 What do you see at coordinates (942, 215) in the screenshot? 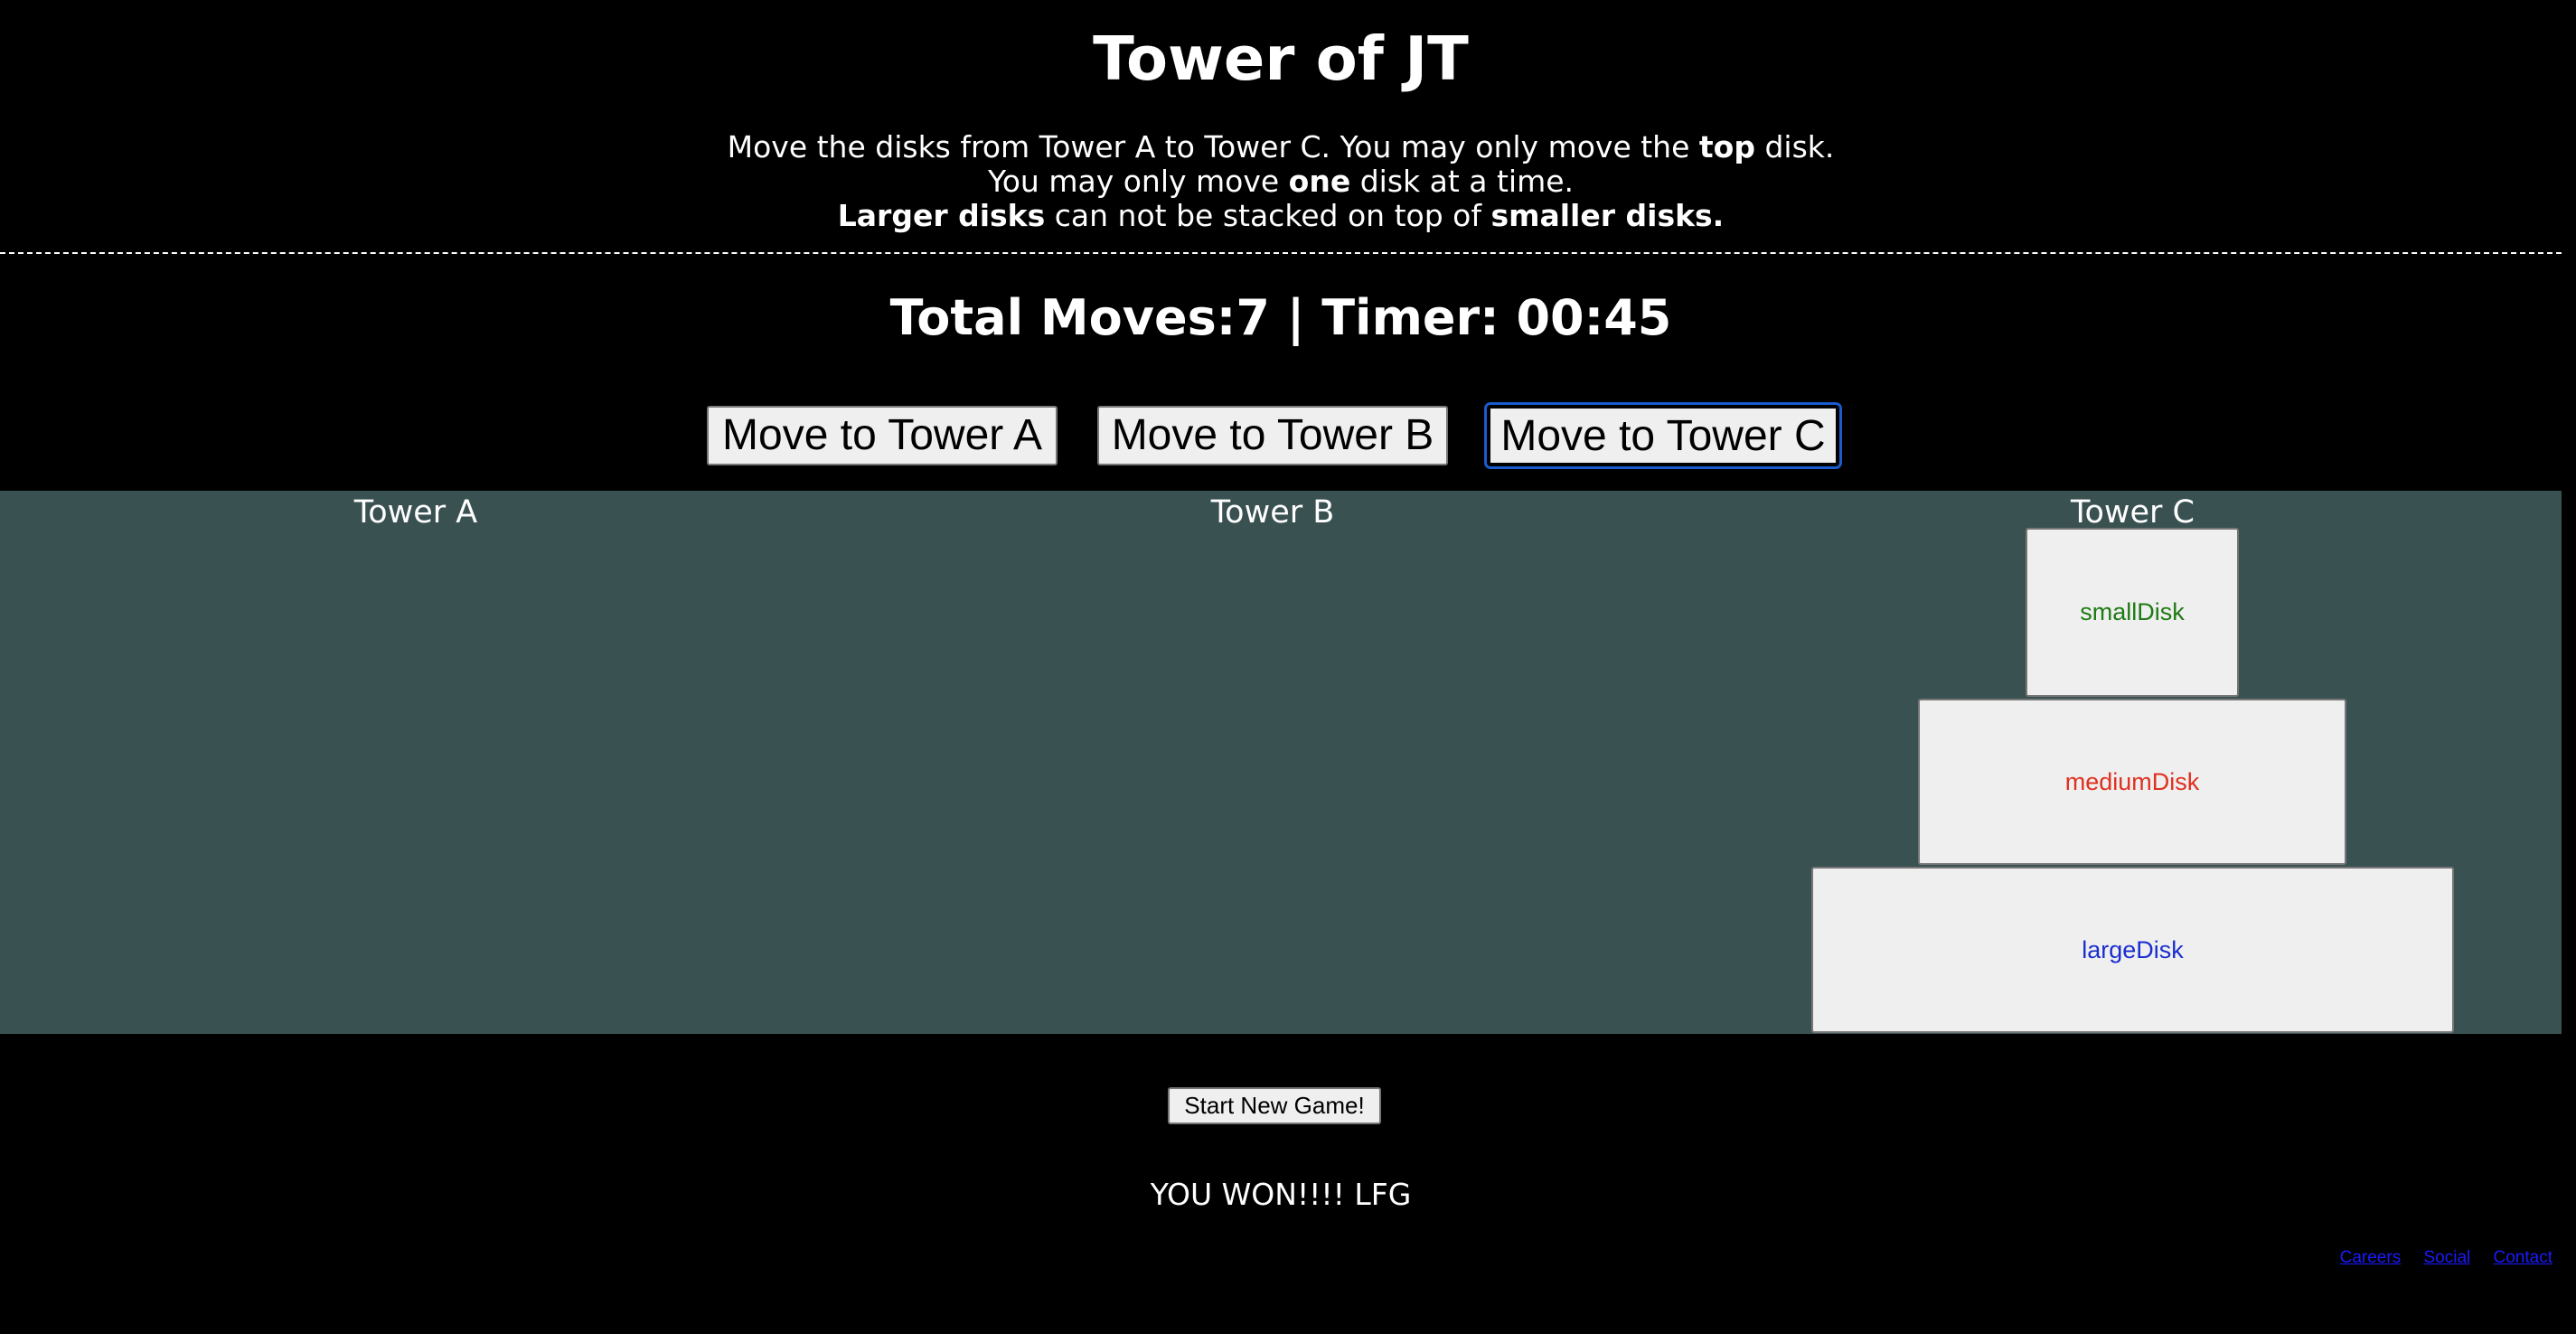
I see `rules-line-3-bold-1: Larger disks` at bounding box center [942, 215].